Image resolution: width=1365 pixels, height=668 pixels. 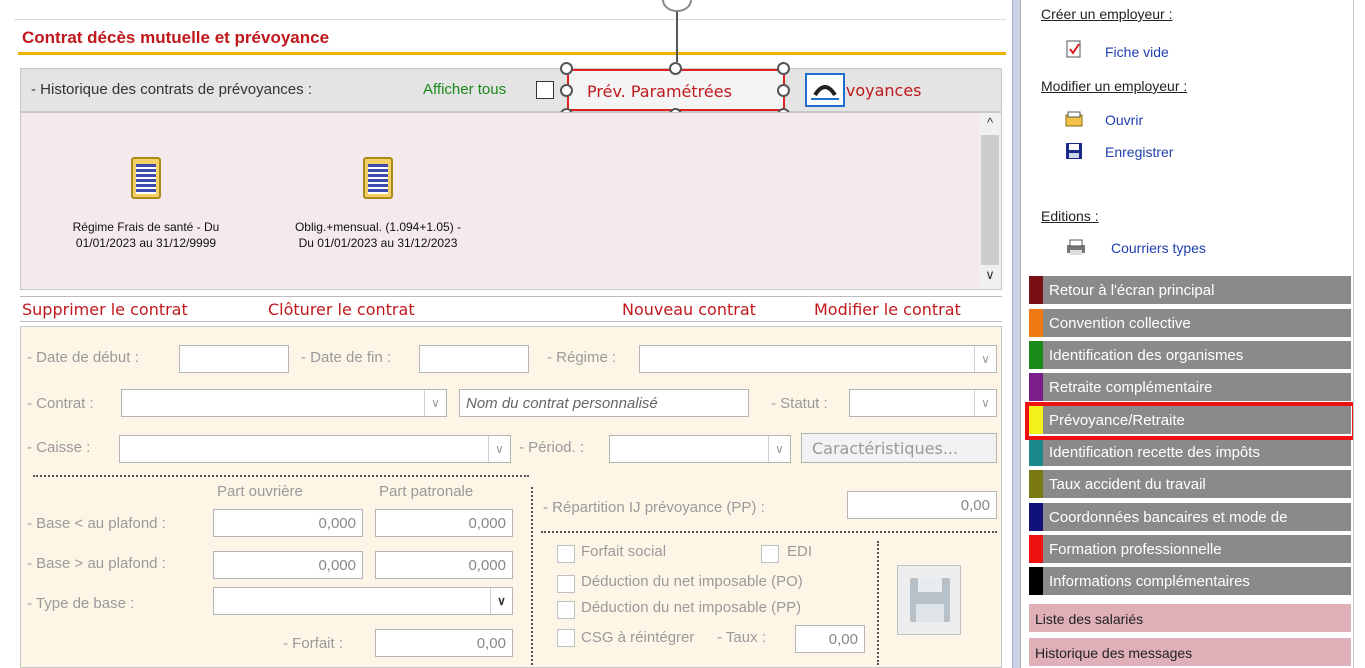 I want to click on right-edge, so click(x=1359, y=334).